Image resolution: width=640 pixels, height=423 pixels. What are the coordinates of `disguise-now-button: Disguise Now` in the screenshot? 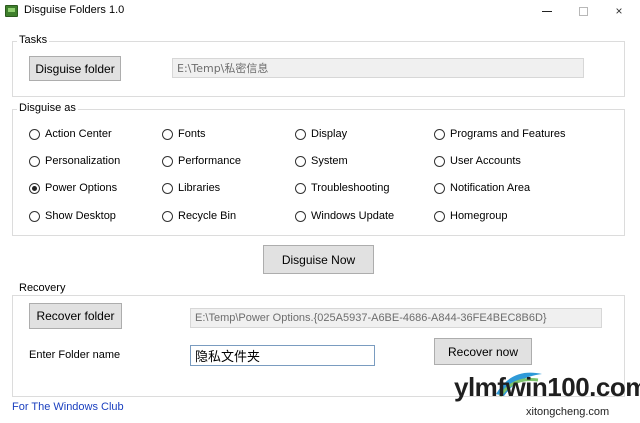 It's located at (318, 259).